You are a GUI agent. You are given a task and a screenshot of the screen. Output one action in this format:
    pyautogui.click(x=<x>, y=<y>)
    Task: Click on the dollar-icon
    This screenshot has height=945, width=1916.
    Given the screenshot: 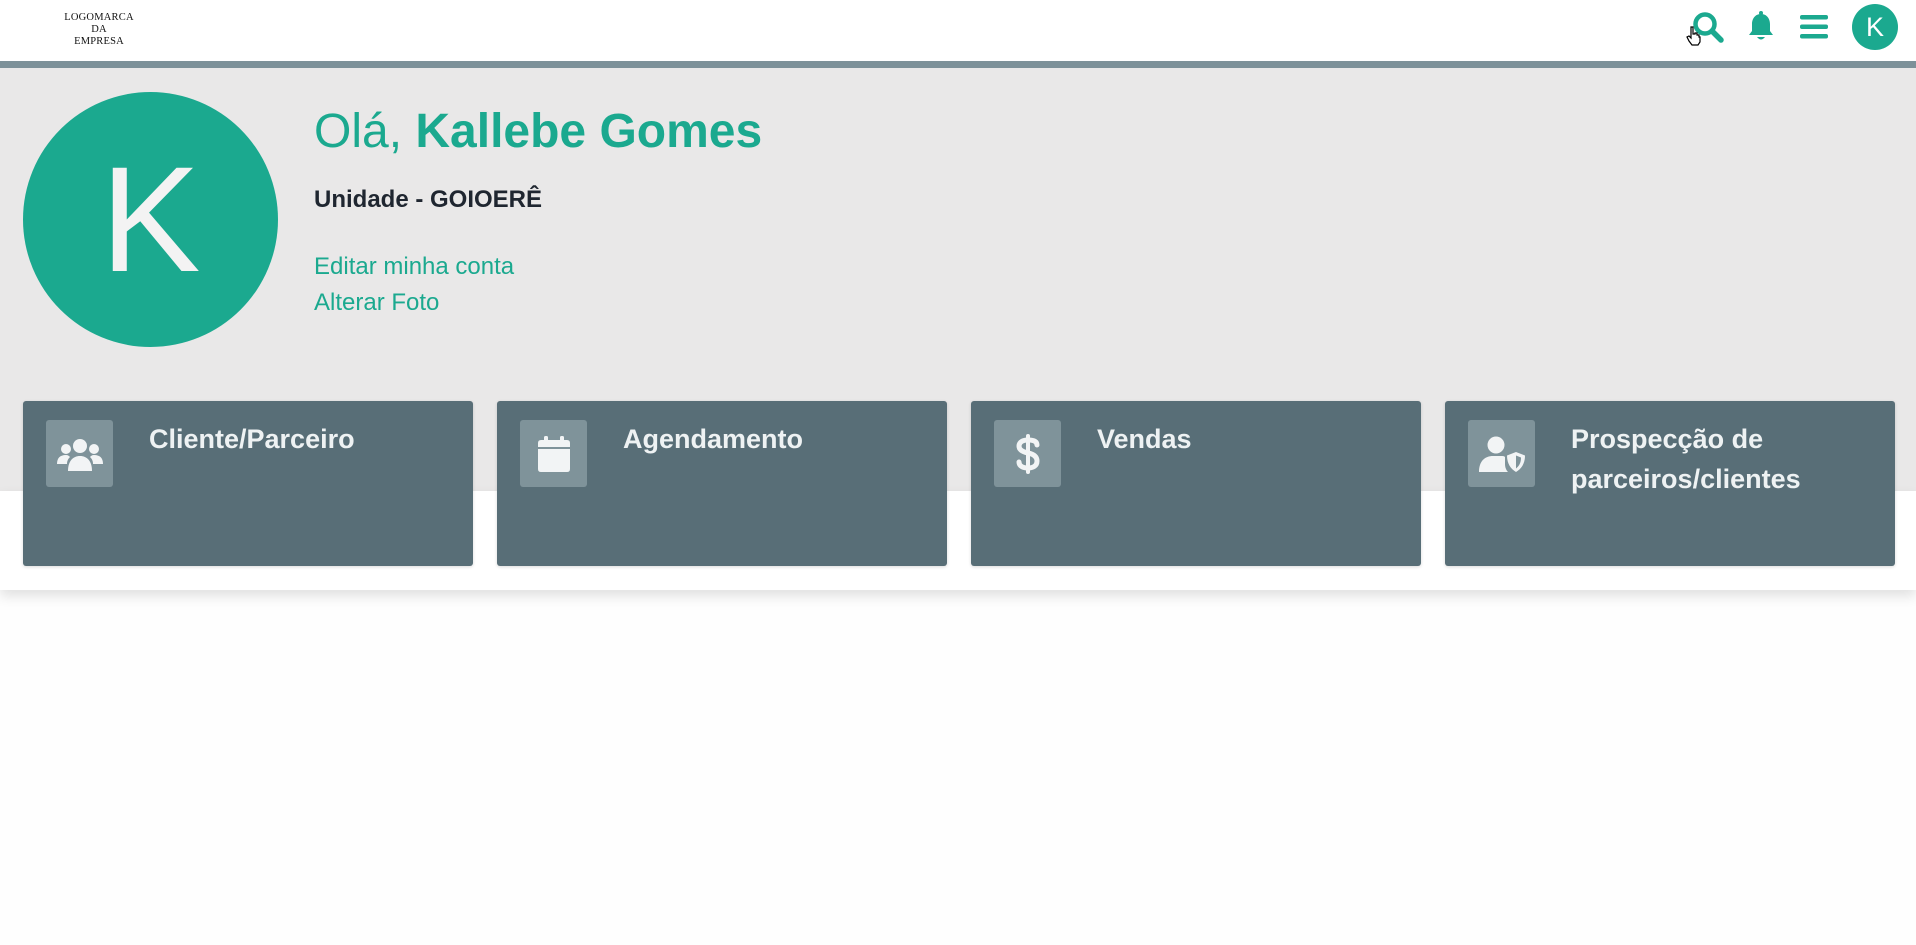 What is the action you would take?
    pyautogui.click(x=1027, y=453)
    